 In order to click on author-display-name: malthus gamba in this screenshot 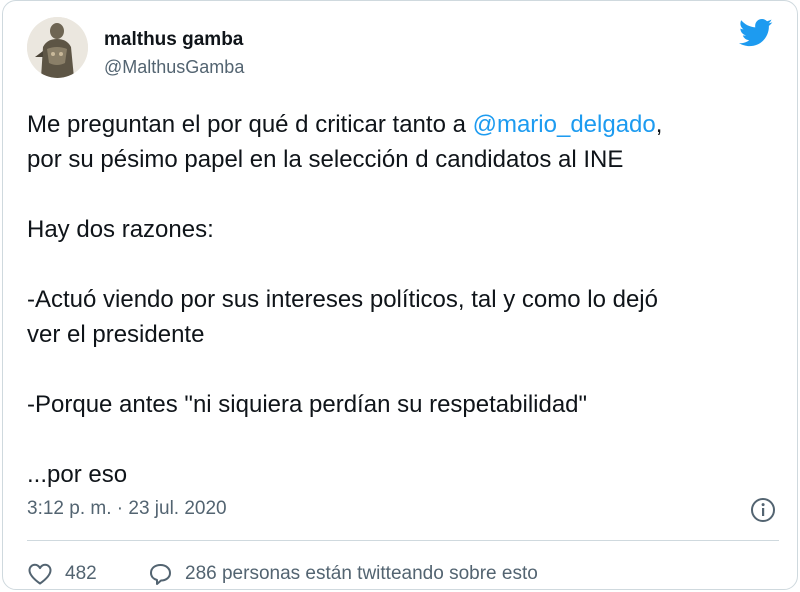, I will do `click(173, 40)`.